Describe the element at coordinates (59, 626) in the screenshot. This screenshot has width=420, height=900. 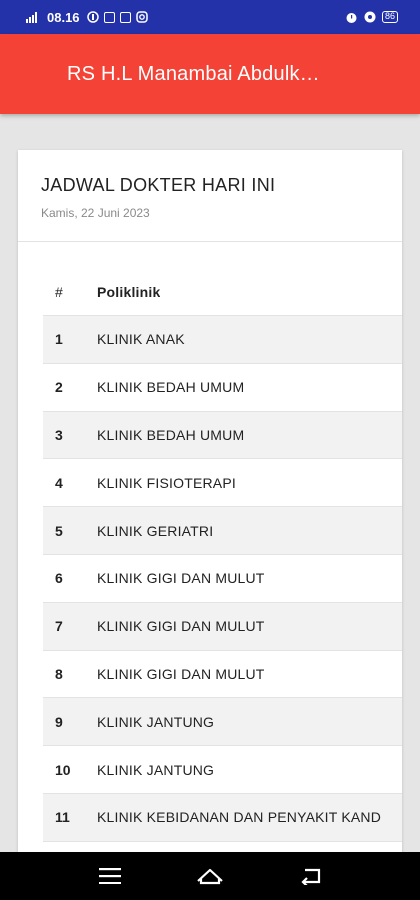
I see `row-number: 7` at that location.